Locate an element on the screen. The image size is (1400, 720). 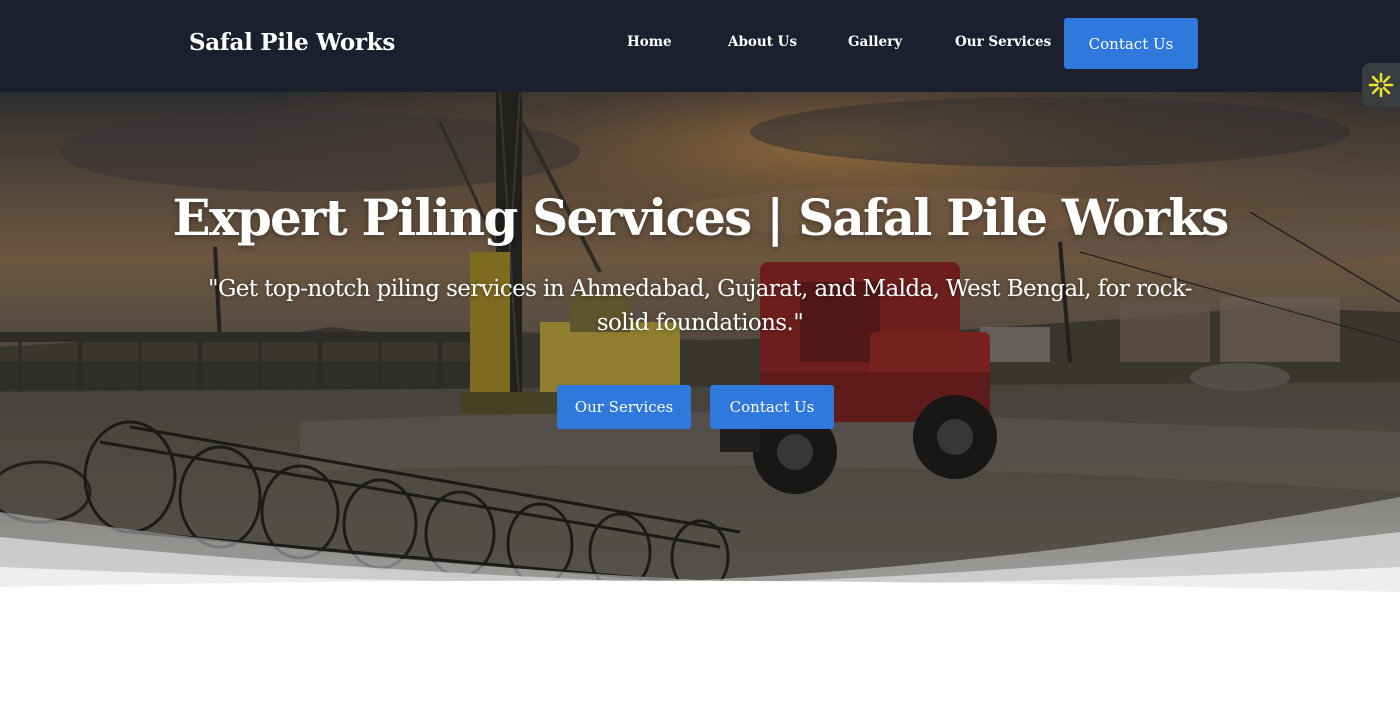
accessibility-widget-button is located at coordinates (1381, 85).